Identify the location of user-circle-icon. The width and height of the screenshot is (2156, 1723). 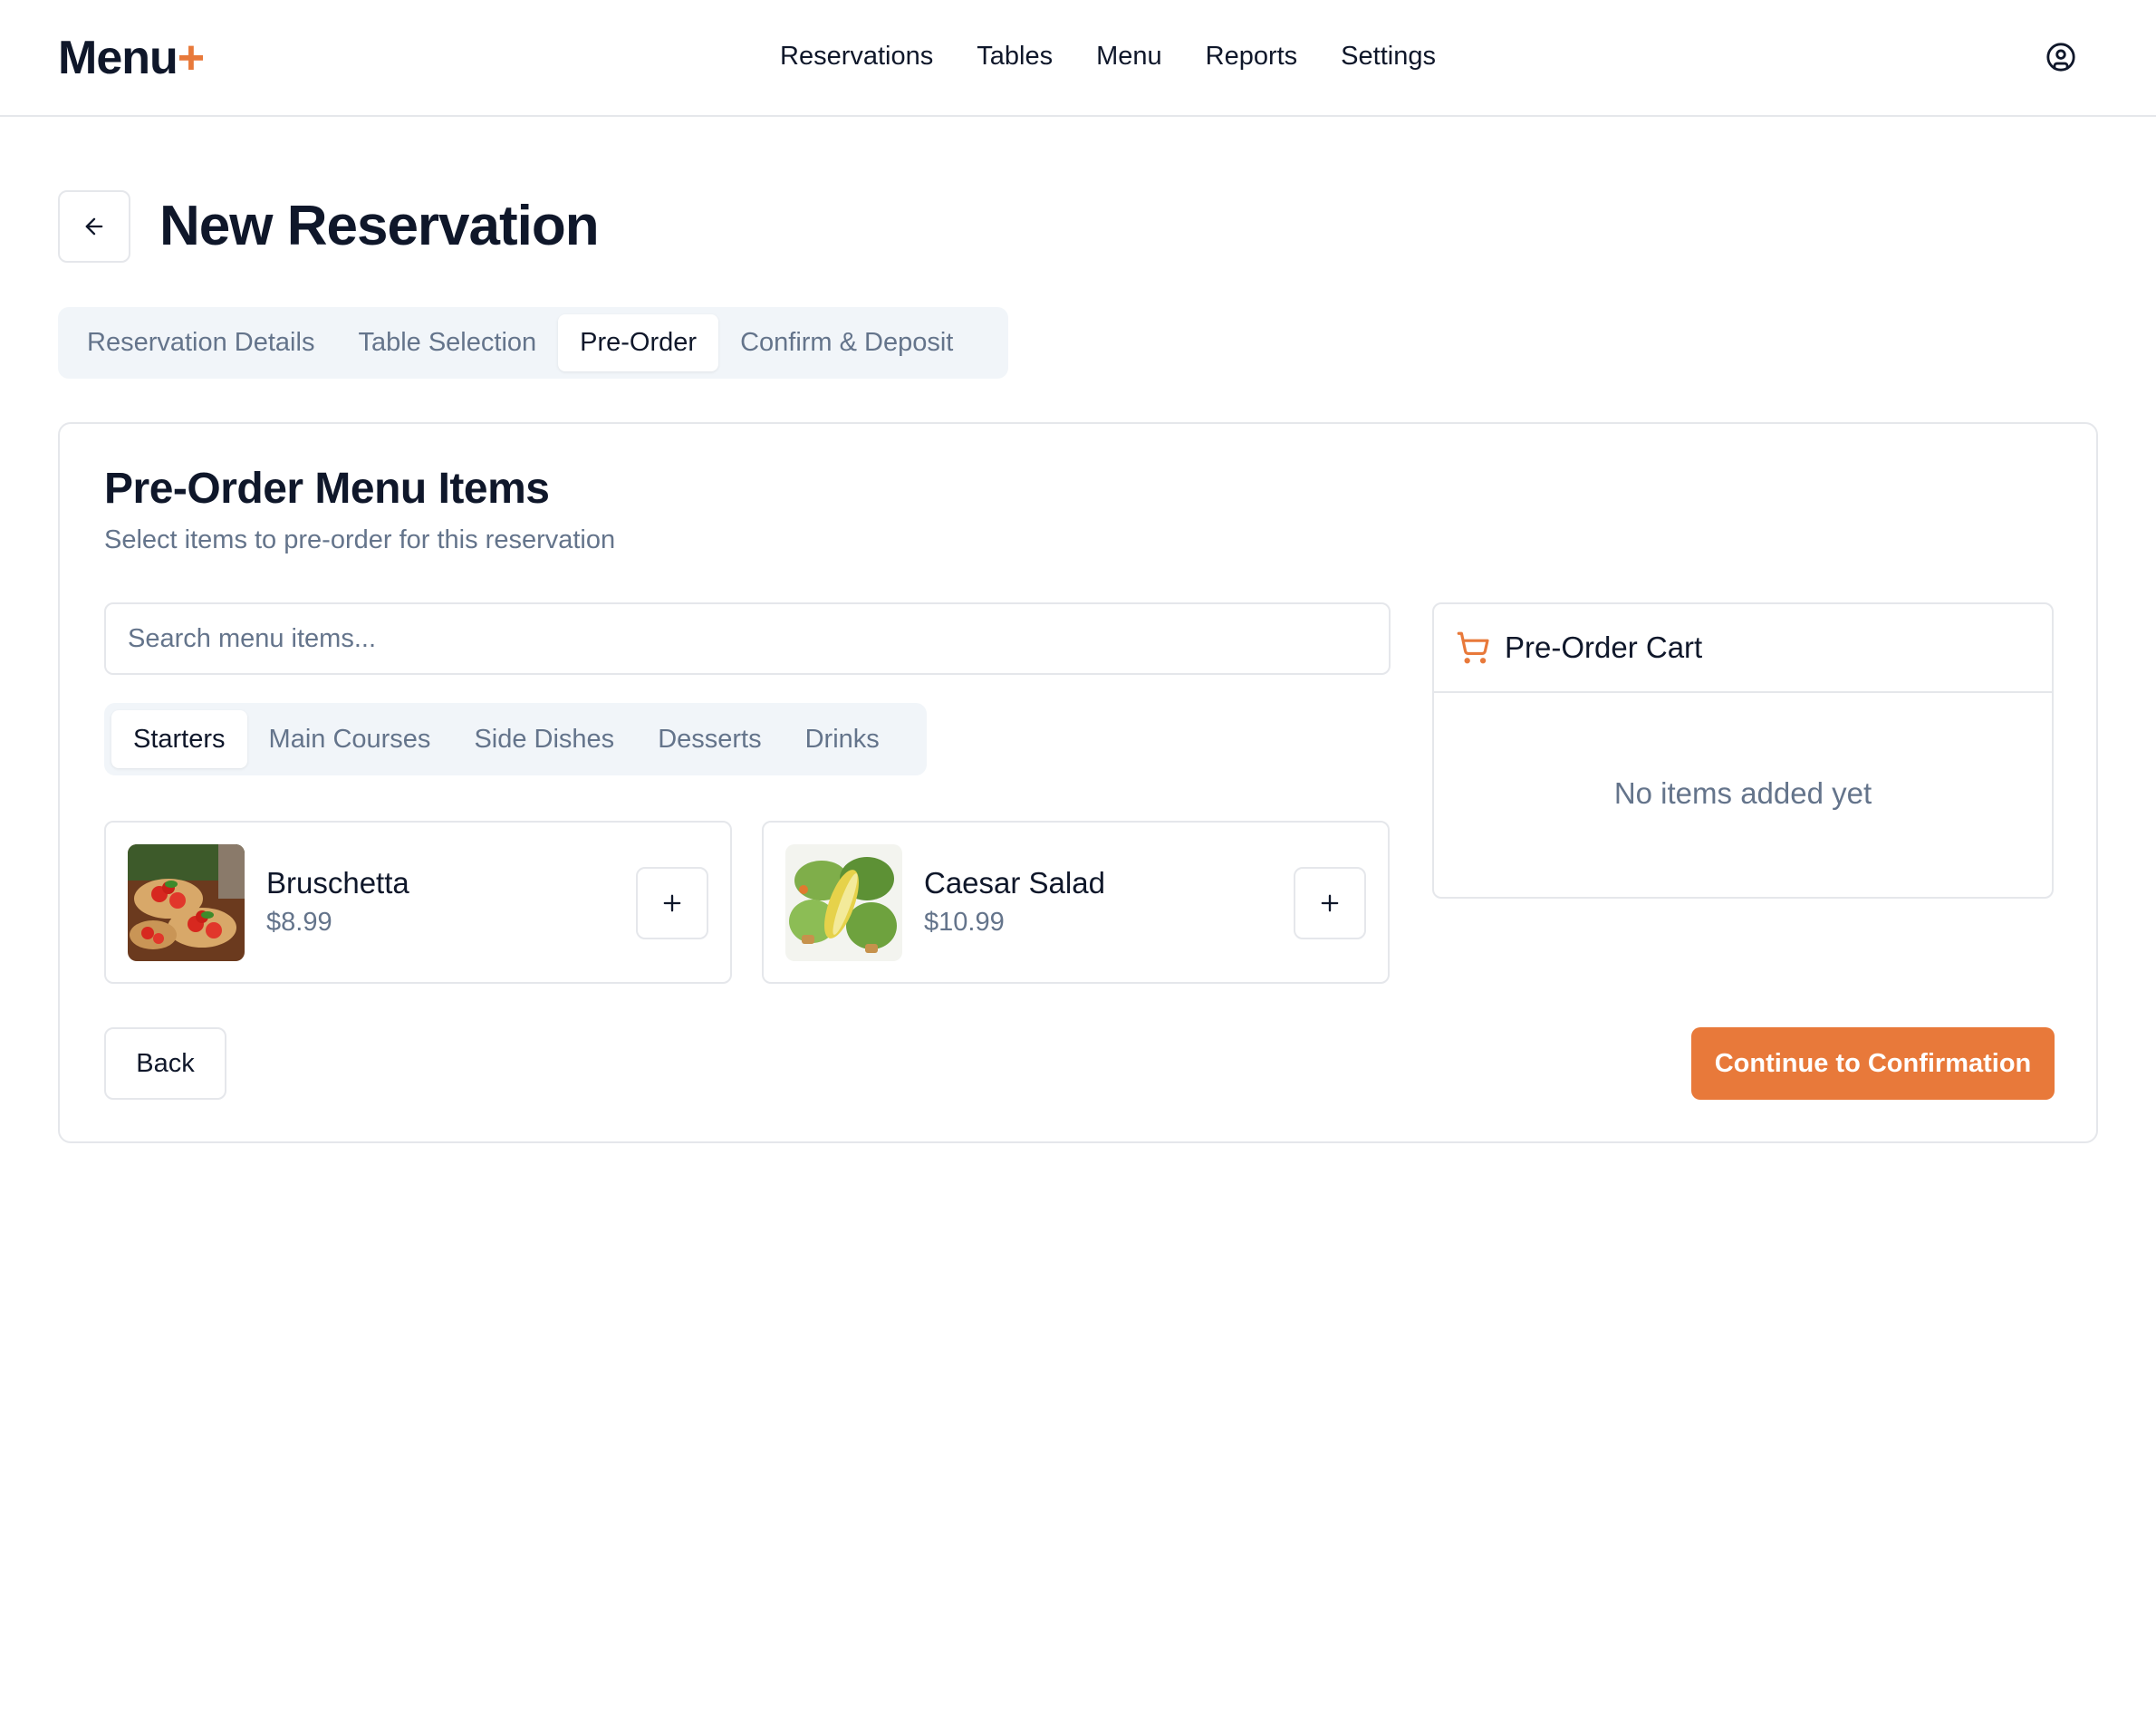
(2060, 57).